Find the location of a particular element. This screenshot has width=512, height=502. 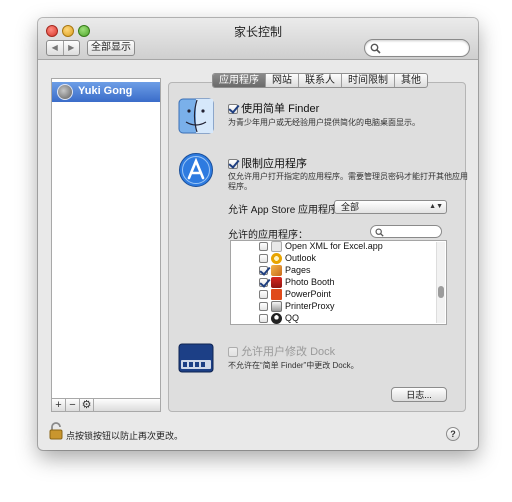

app-name: Open XML for Excel.app is located at coordinates (334, 246).